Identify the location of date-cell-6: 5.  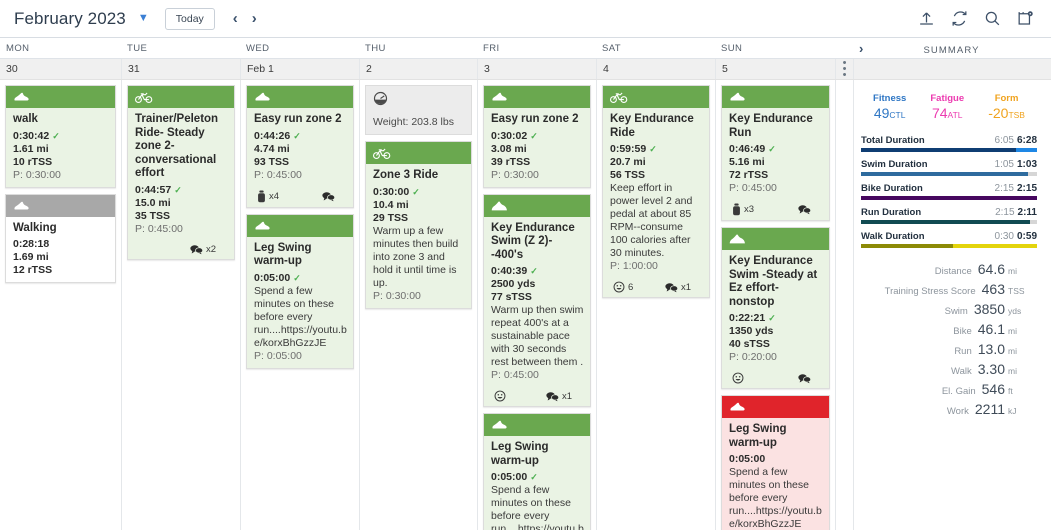
(775, 69).